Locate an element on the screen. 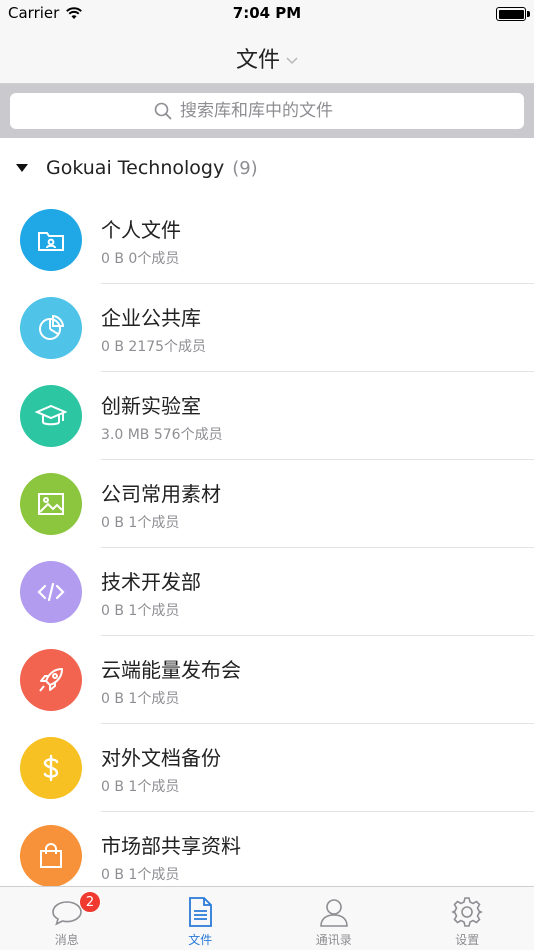 This screenshot has height=950, width=534. tab-label: 设置 is located at coordinates (467, 940).